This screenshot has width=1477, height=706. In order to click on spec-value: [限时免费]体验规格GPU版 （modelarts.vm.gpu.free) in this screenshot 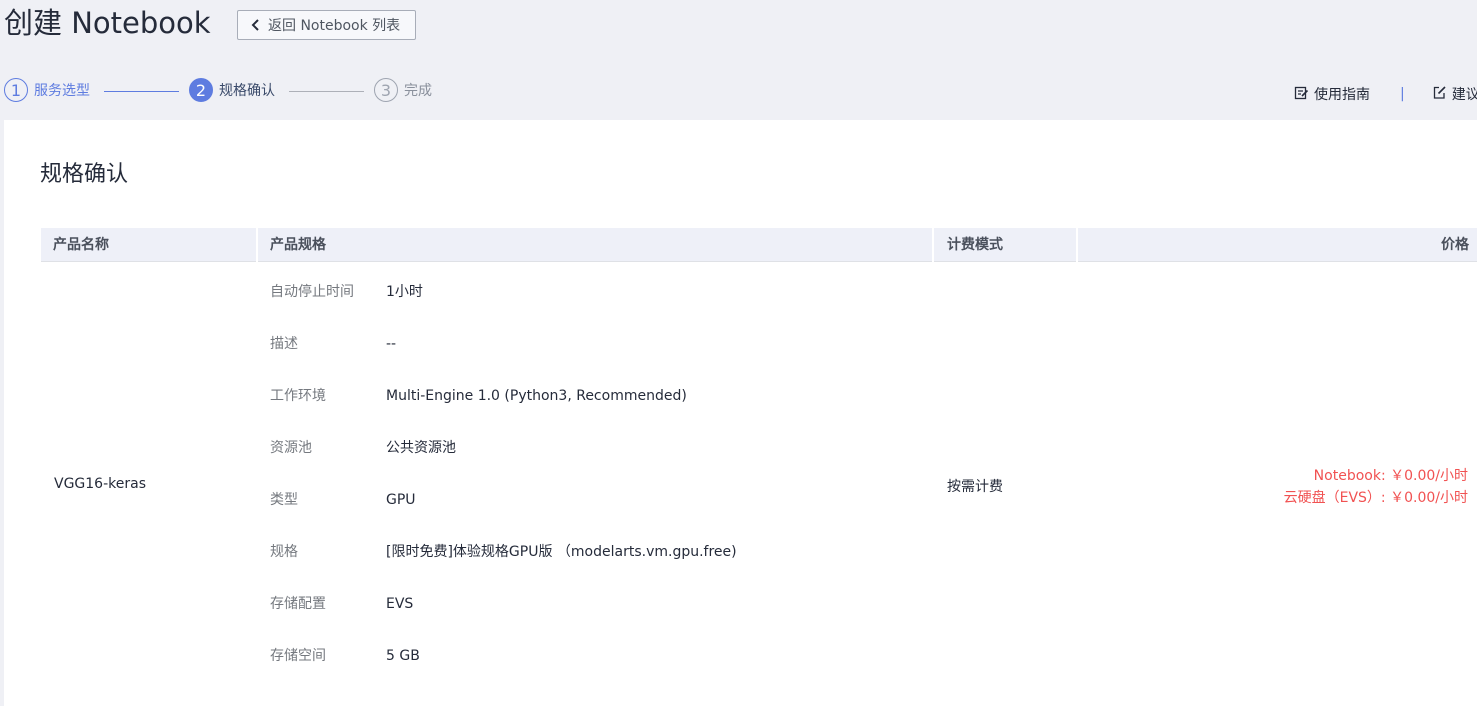, I will do `click(561, 552)`.